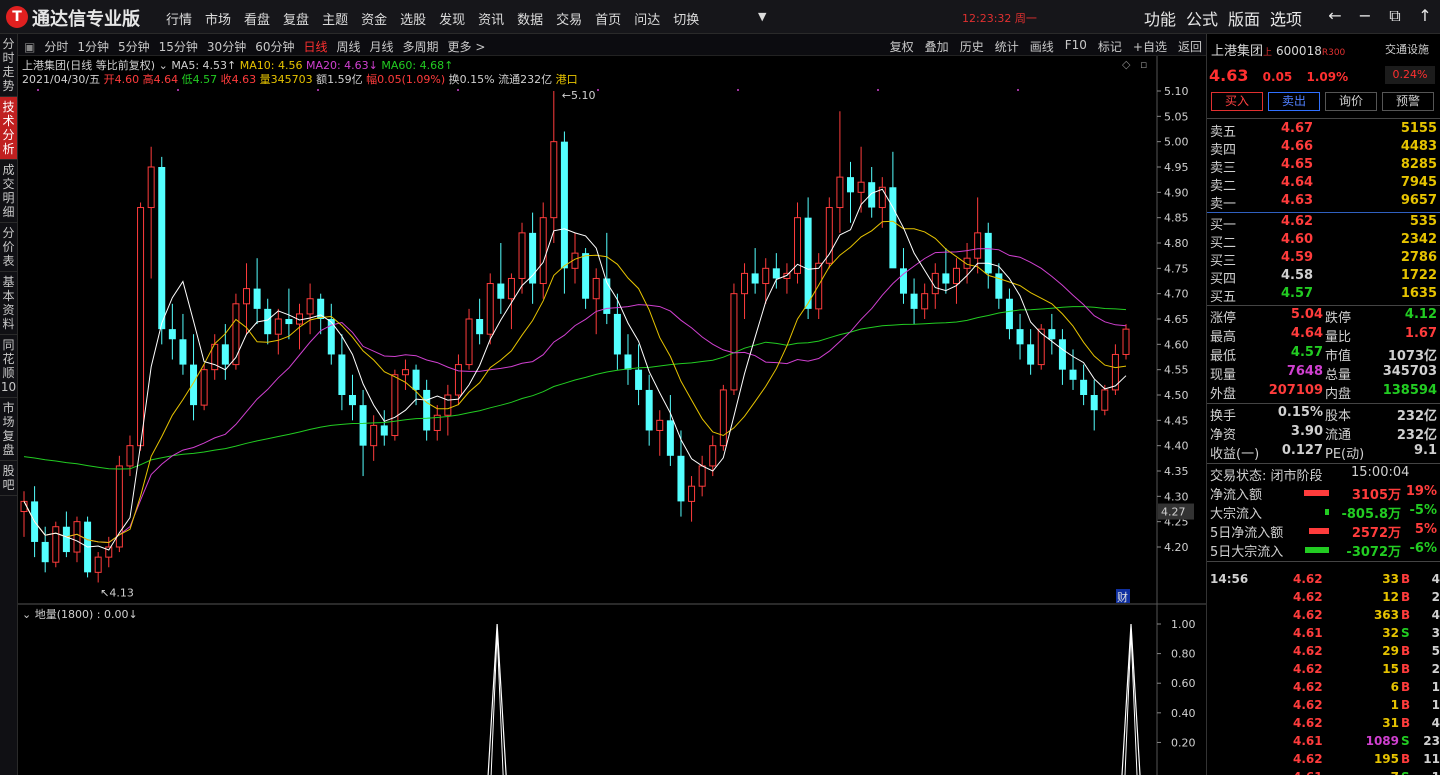 This screenshot has height=775, width=1440. I want to click on chart-tool-6: 标记, so click(1110, 46).